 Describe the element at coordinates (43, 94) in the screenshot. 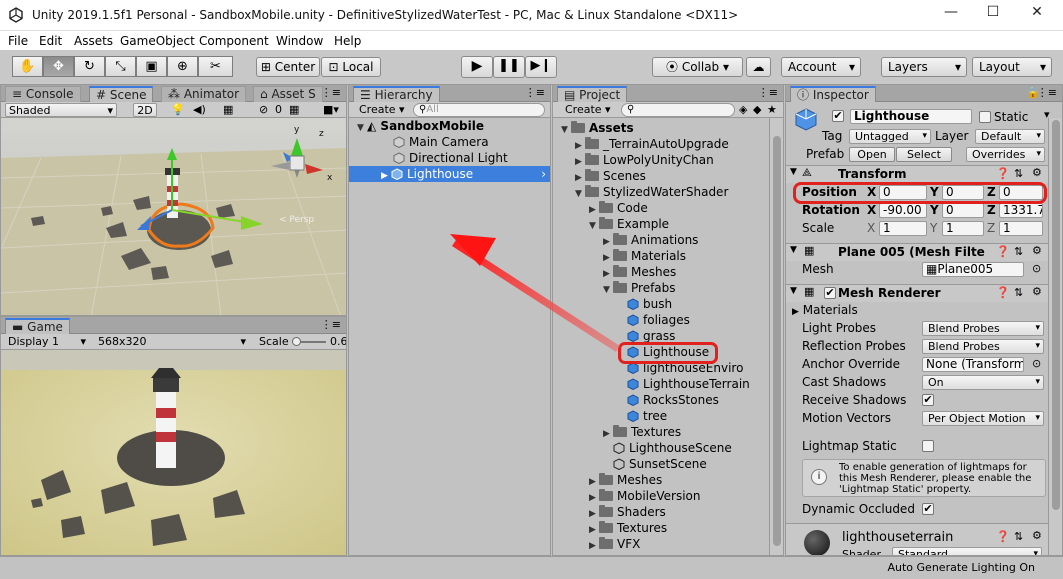

I see `tab-console: ≡ Console` at that location.